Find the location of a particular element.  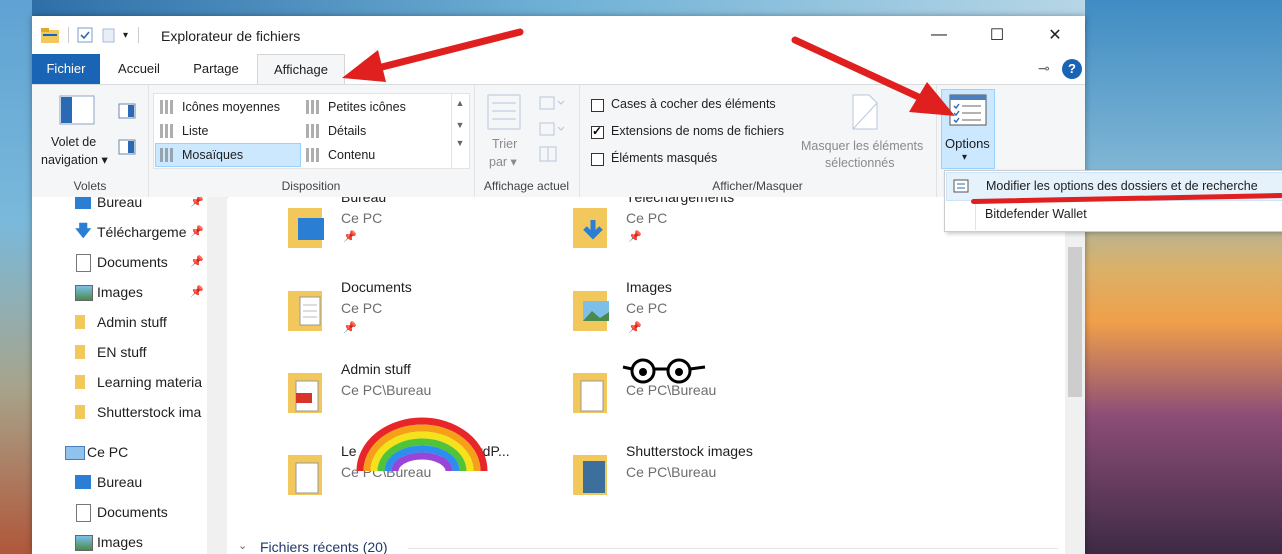

tile-name: Téléchargements is located at coordinates (680, 201).